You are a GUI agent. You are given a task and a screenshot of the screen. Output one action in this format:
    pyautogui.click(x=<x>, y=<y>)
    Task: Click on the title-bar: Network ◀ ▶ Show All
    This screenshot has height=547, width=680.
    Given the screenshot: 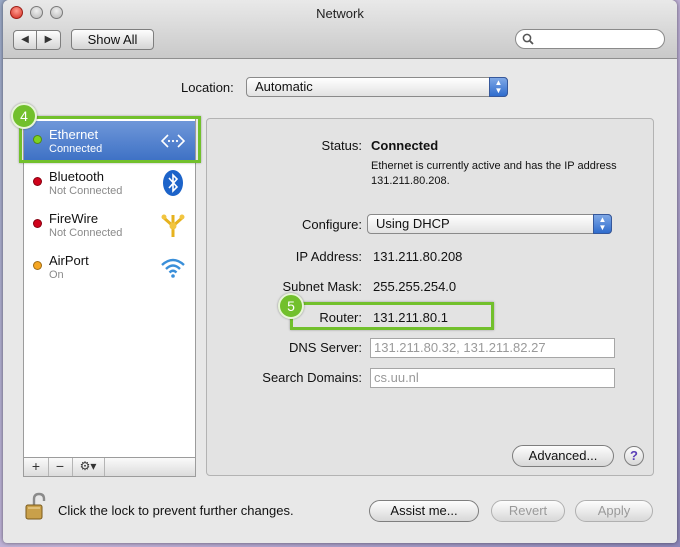 What is the action you would take?
    pyautogui.click(x=340, y=29)
    